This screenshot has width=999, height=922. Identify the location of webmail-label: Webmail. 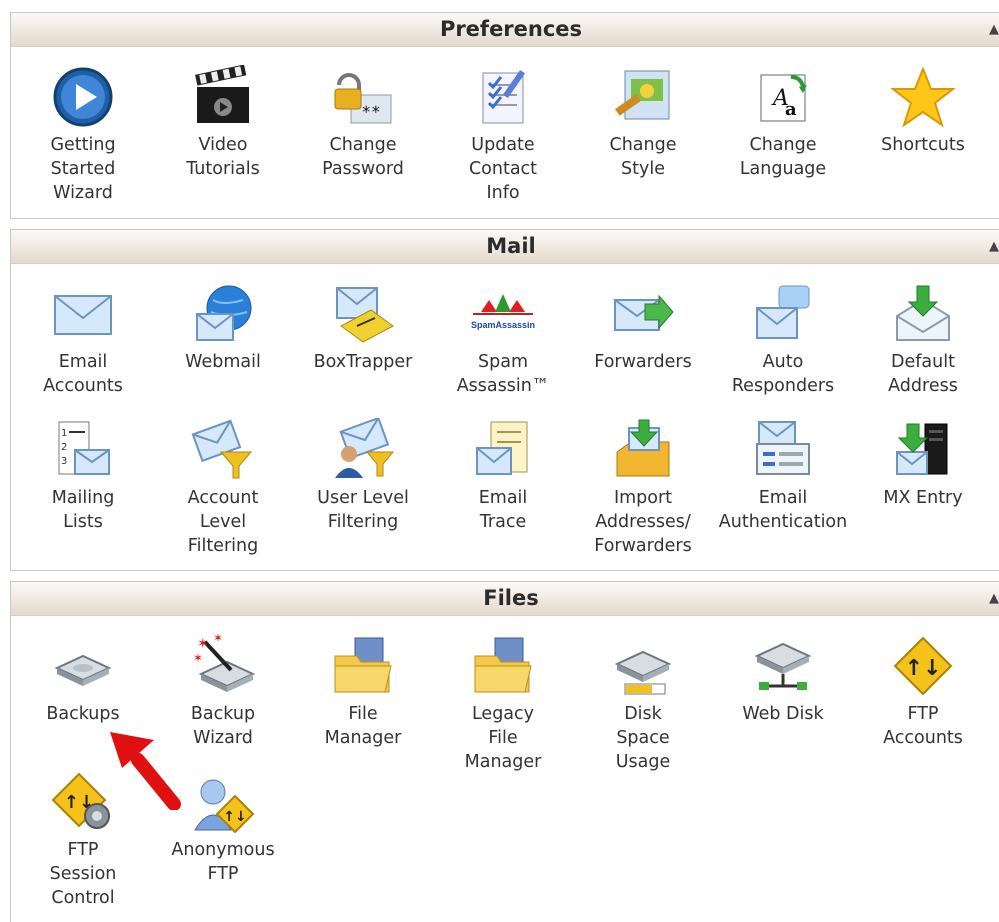
(223, 362).